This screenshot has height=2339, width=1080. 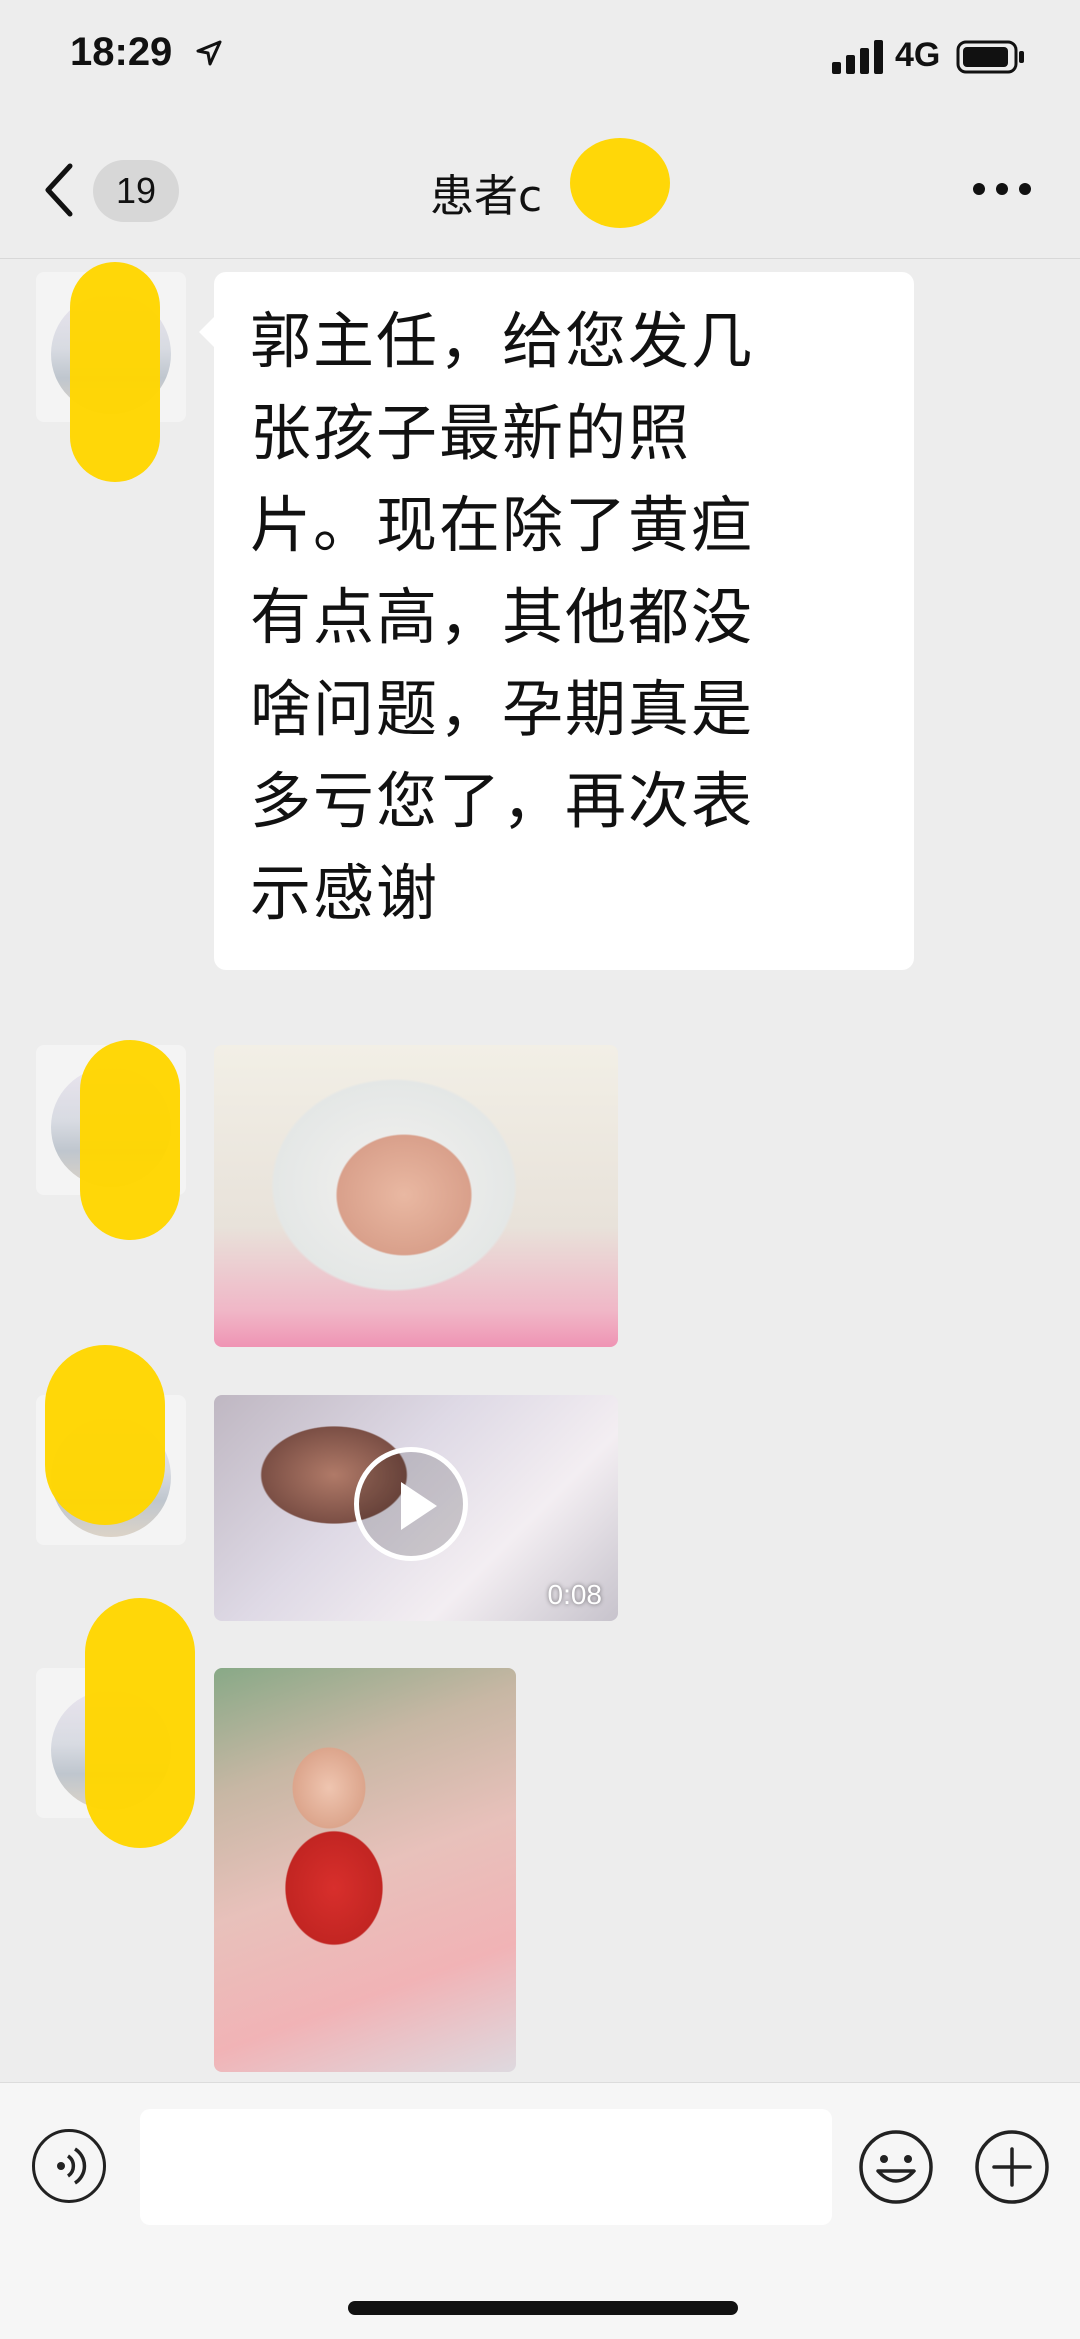 What do you see at coordinates (575, 1594) in the screenshot?
I see `video-duration: 0:08` at bounding box center [575, 1594].